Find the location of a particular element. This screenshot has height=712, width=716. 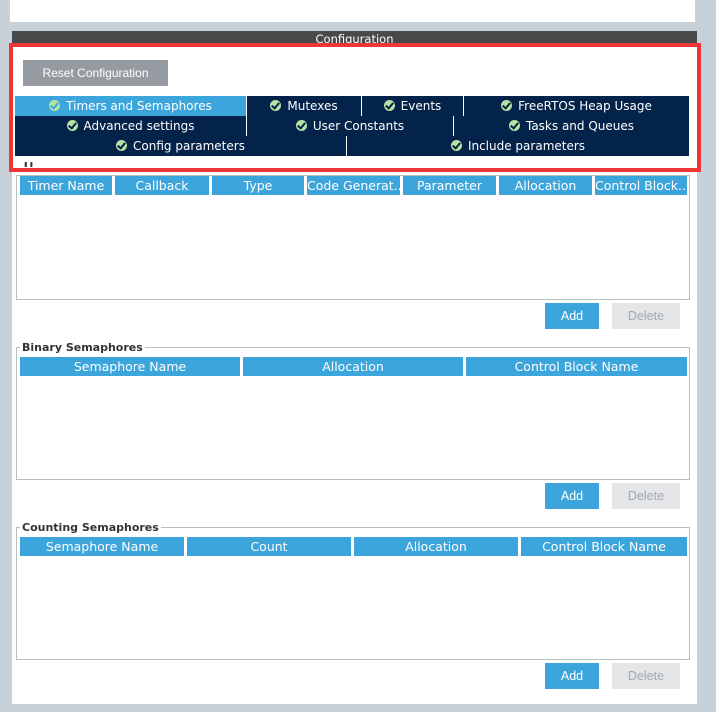

column-header: Callback is located at coordinates (162, 185).